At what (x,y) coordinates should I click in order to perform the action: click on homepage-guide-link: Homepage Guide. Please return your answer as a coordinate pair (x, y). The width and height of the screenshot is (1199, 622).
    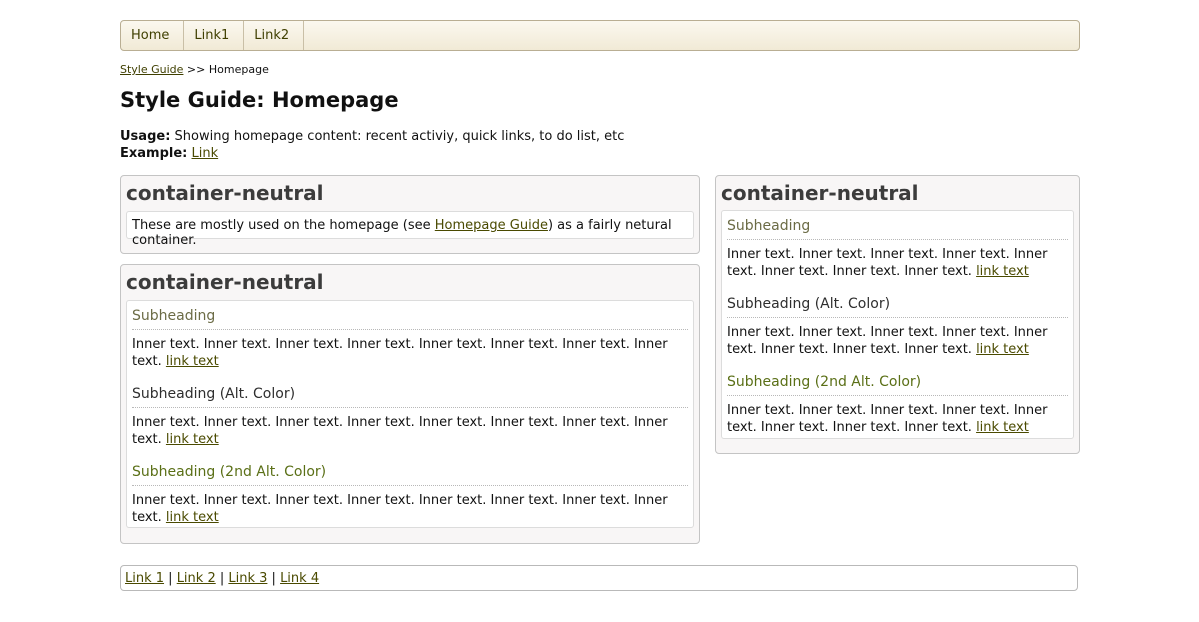
    Looking at the image, I should click on (491, 225).